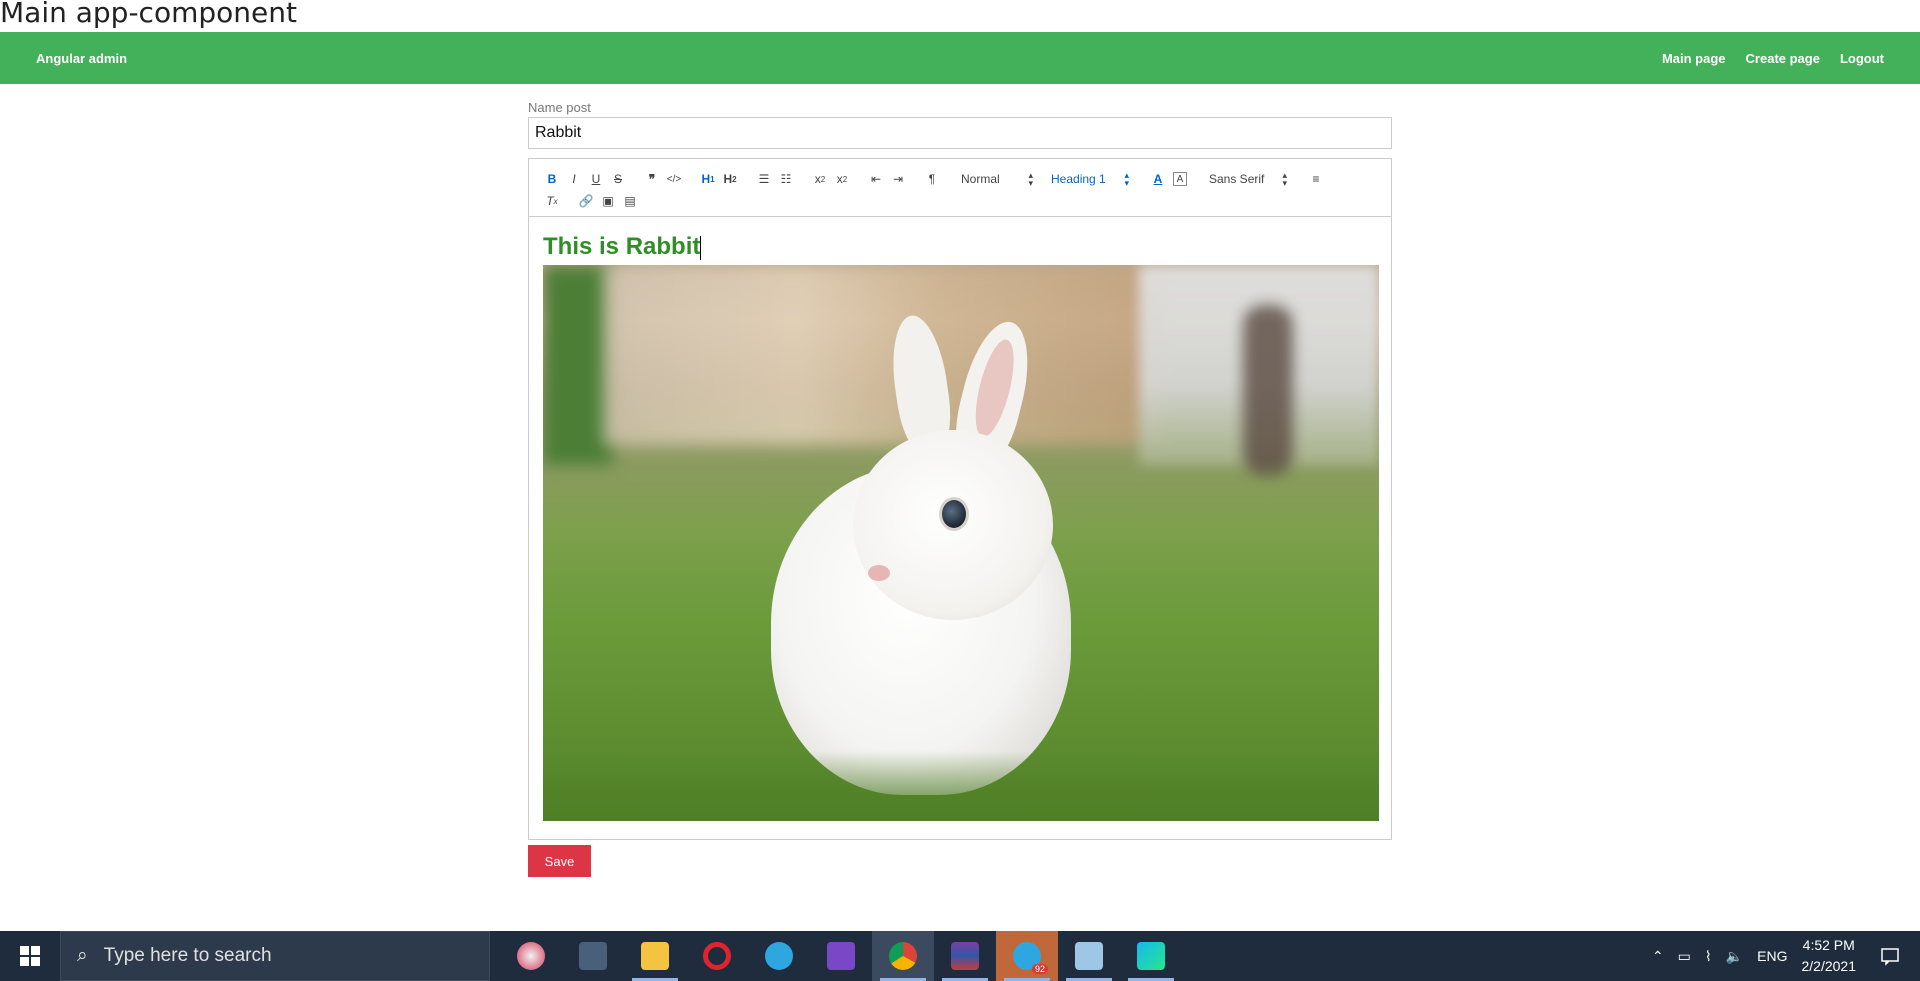 This screenshot has width=1920, height=981. What do you see at coordinates (81, 58) in the screenshot?
I see `brand-link: Angular admin` at bounding box center [81, 58].